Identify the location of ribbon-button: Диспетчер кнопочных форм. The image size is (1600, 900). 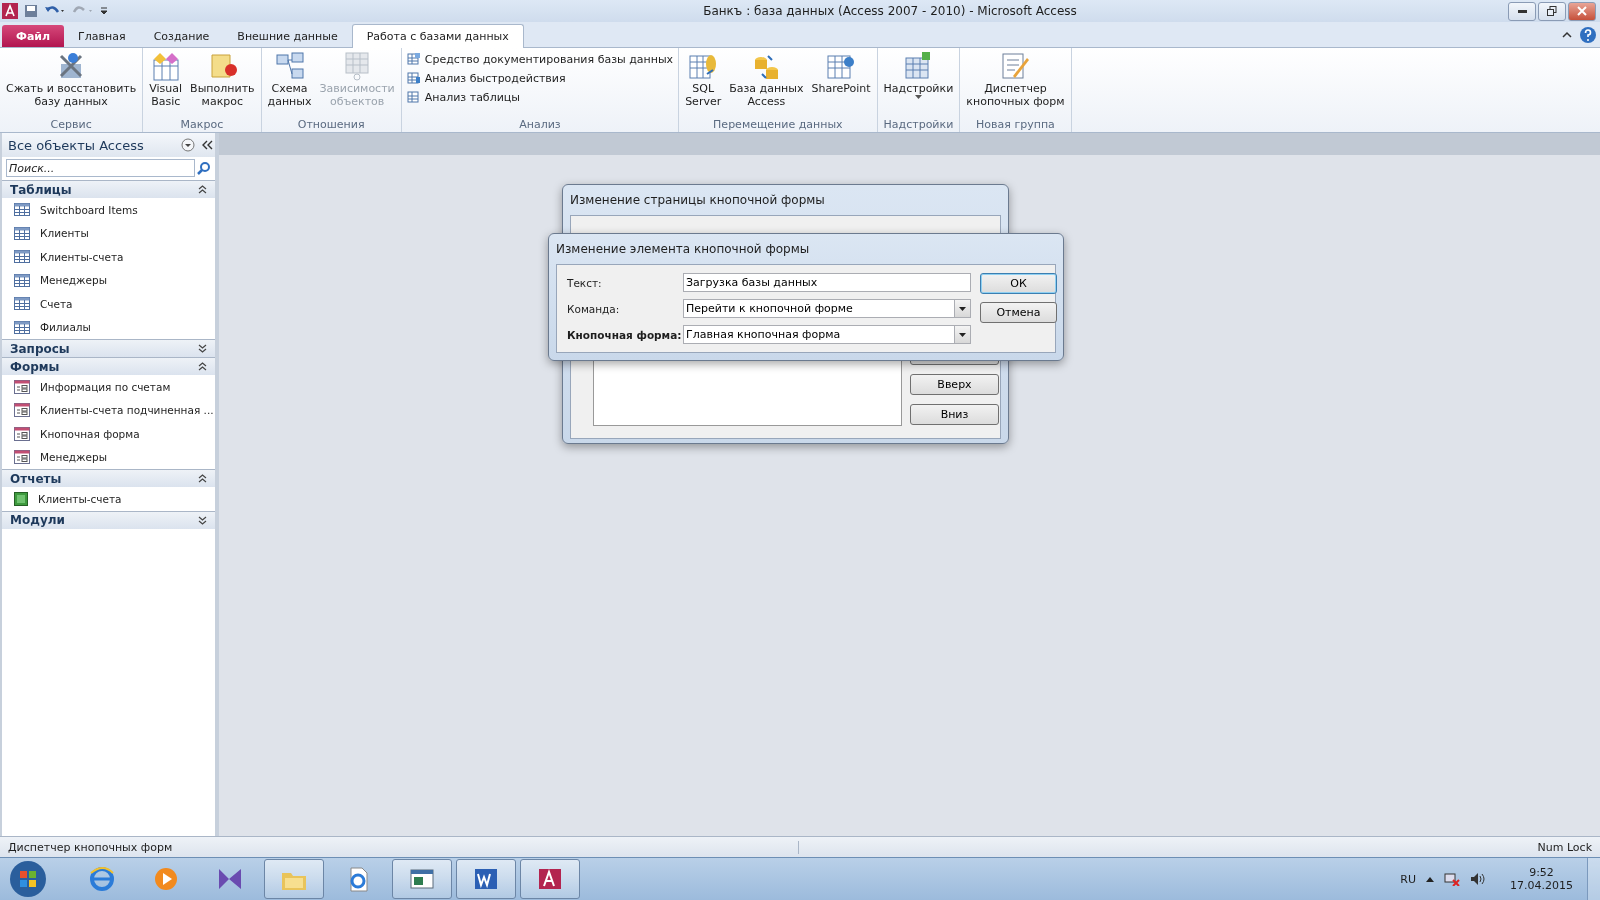
(1015, 79).